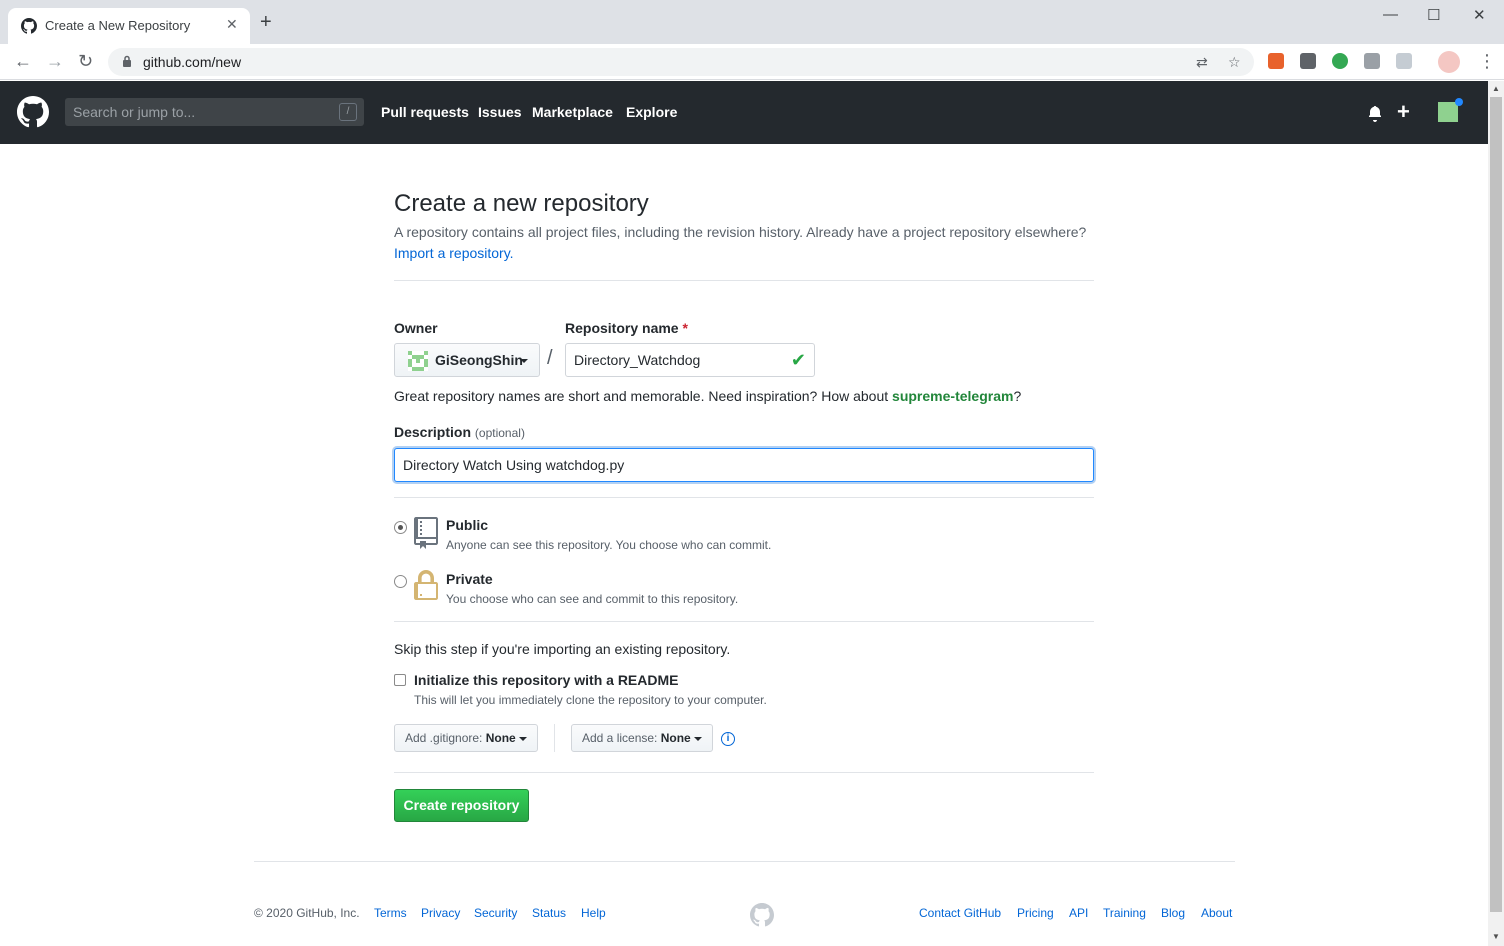 The image size is (1504, 946). I want to click on search-input: Search or jump to... /, so click(214, 112).